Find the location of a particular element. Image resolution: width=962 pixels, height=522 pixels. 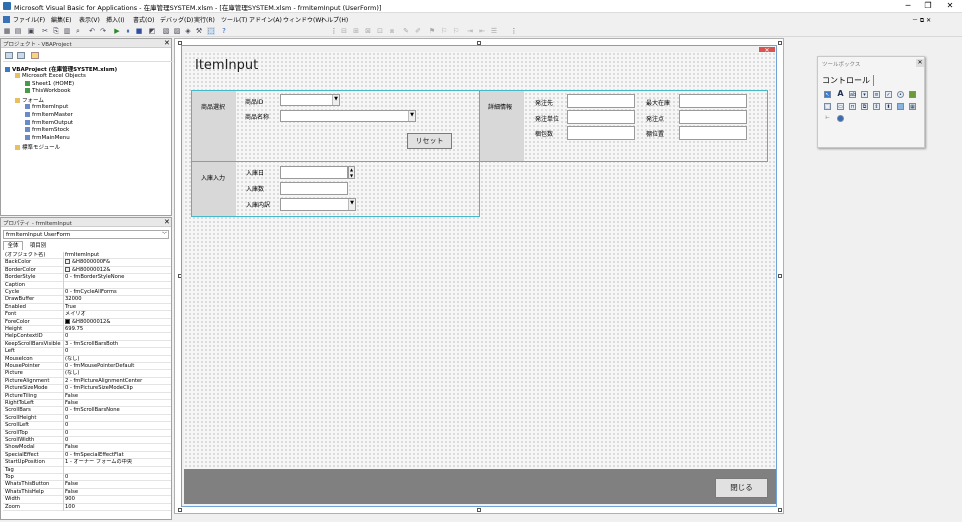

textbox-tool-icon: ab is located at coordinates (852, 94).